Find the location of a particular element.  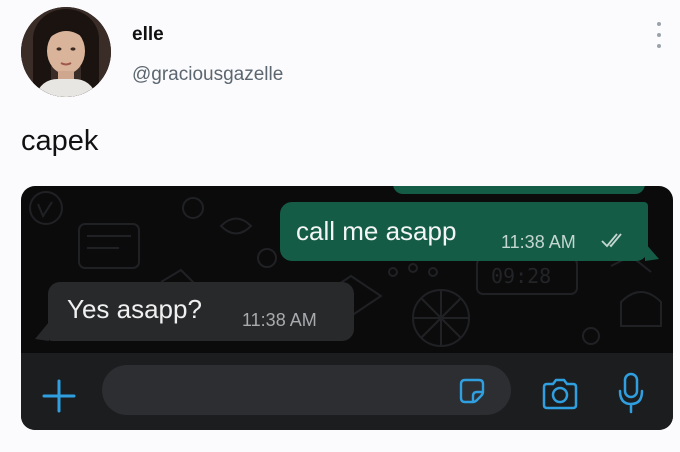

sticker-icon is located at coordinates (472, 391).